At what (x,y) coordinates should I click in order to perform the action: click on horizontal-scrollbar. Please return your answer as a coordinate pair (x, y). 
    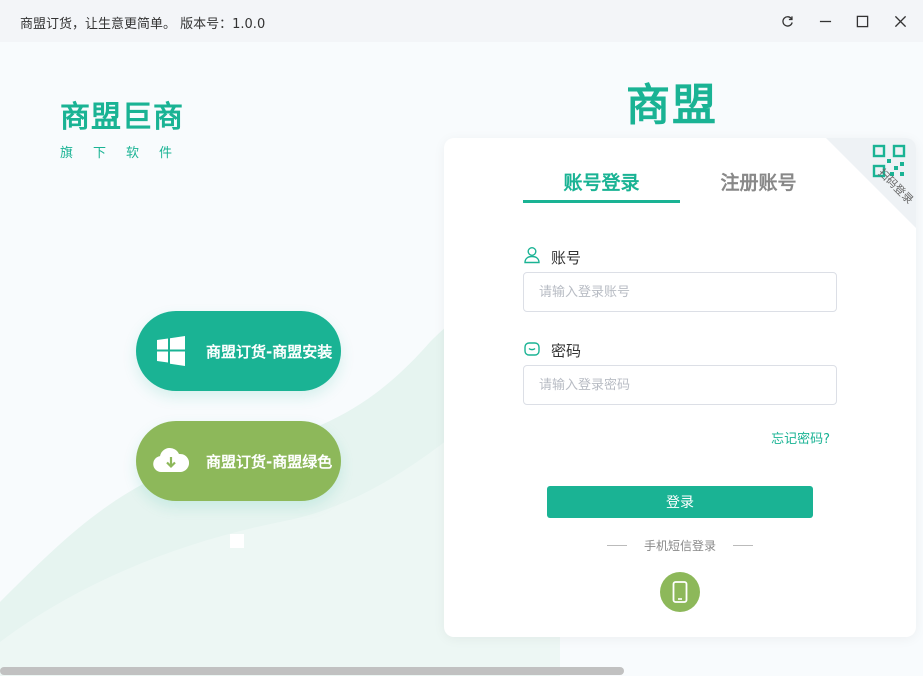
    Looking at the image, I should click on (312, 671).